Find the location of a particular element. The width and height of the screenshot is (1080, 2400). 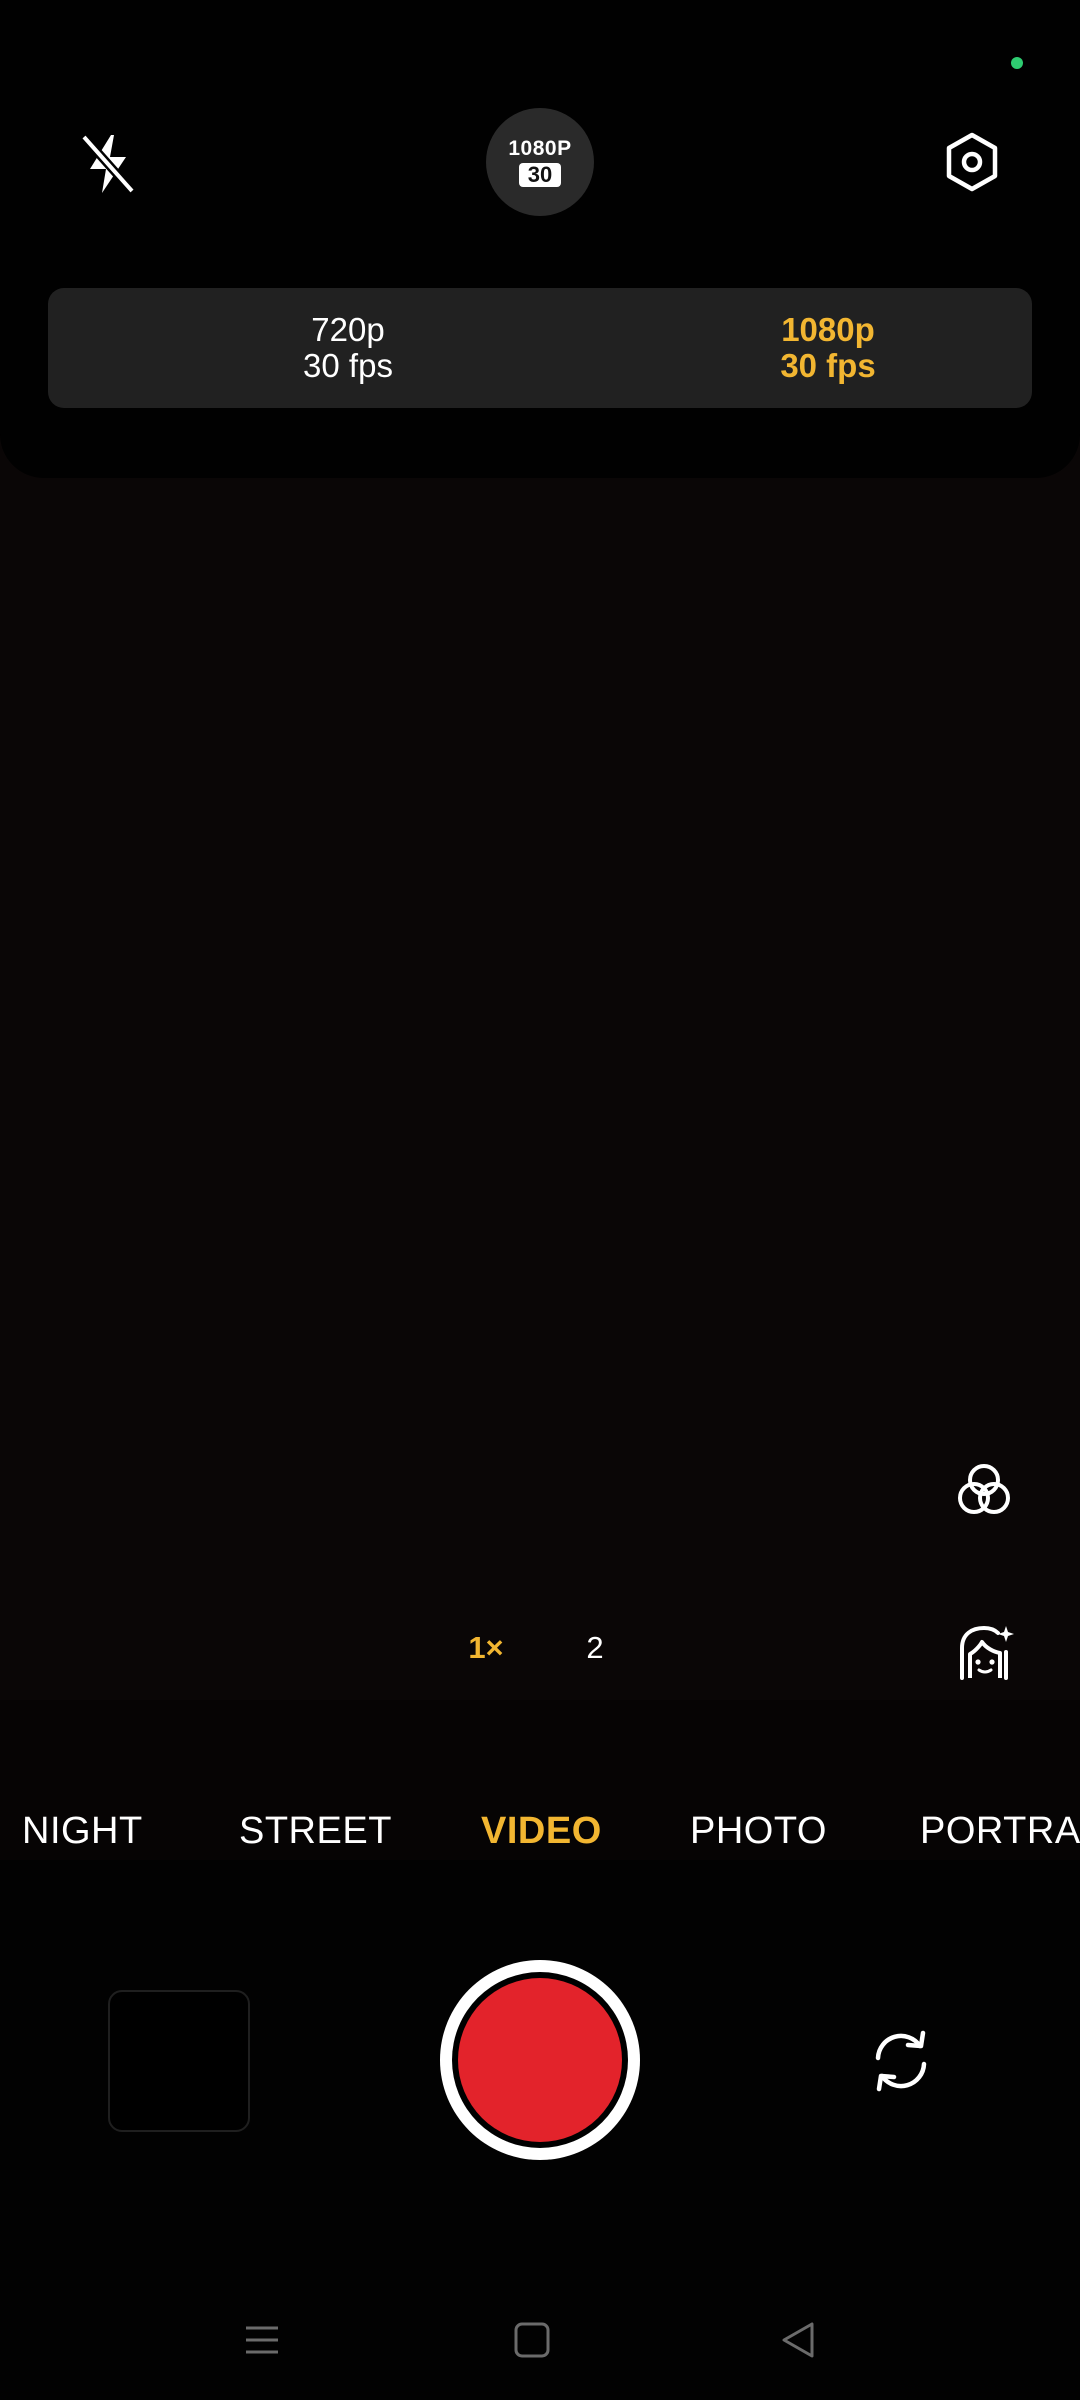

record-button-ring is located at coordinates (540, 2060).